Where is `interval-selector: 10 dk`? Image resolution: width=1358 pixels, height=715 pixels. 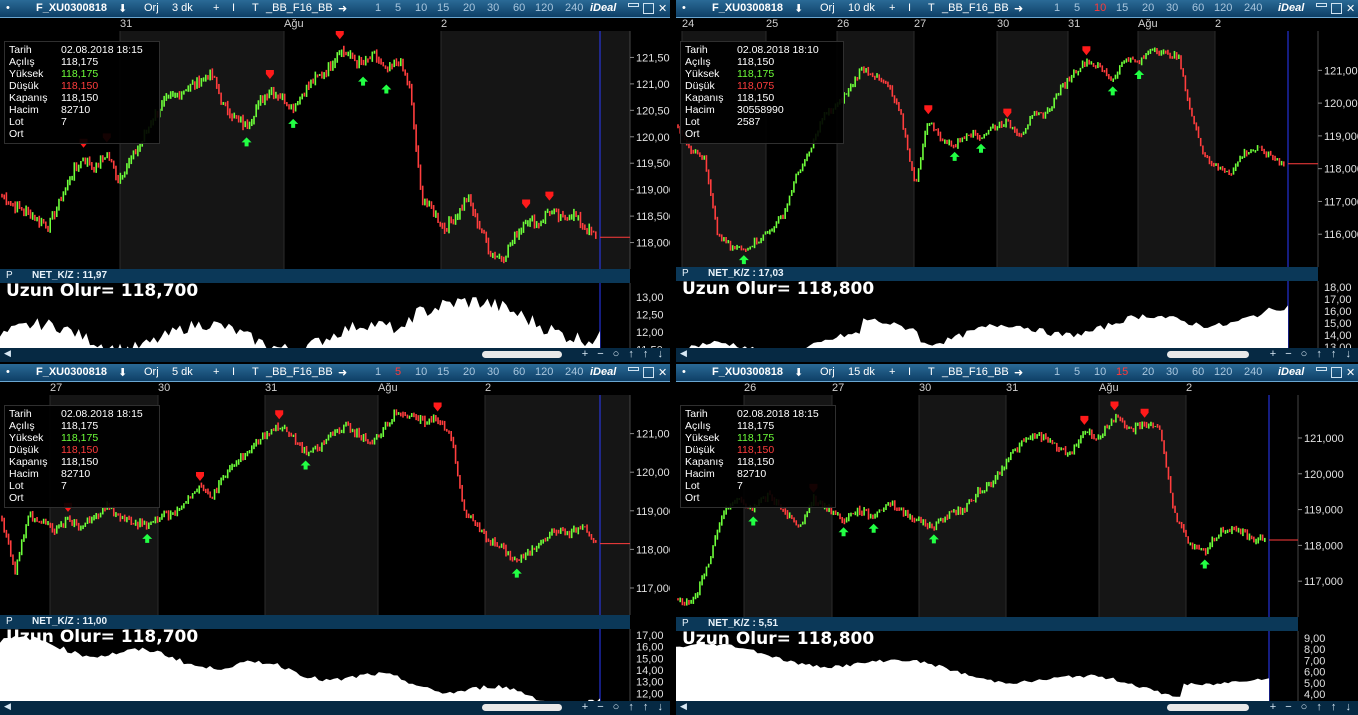 interval-selector: 10 dk is located at coordinates (861, 8).